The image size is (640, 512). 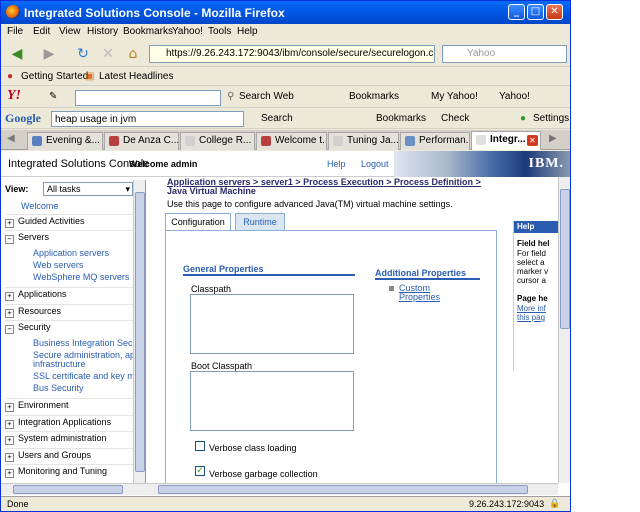 I want to click on browser-tab-active: Integr... ✕, so click(x=506, y=140).